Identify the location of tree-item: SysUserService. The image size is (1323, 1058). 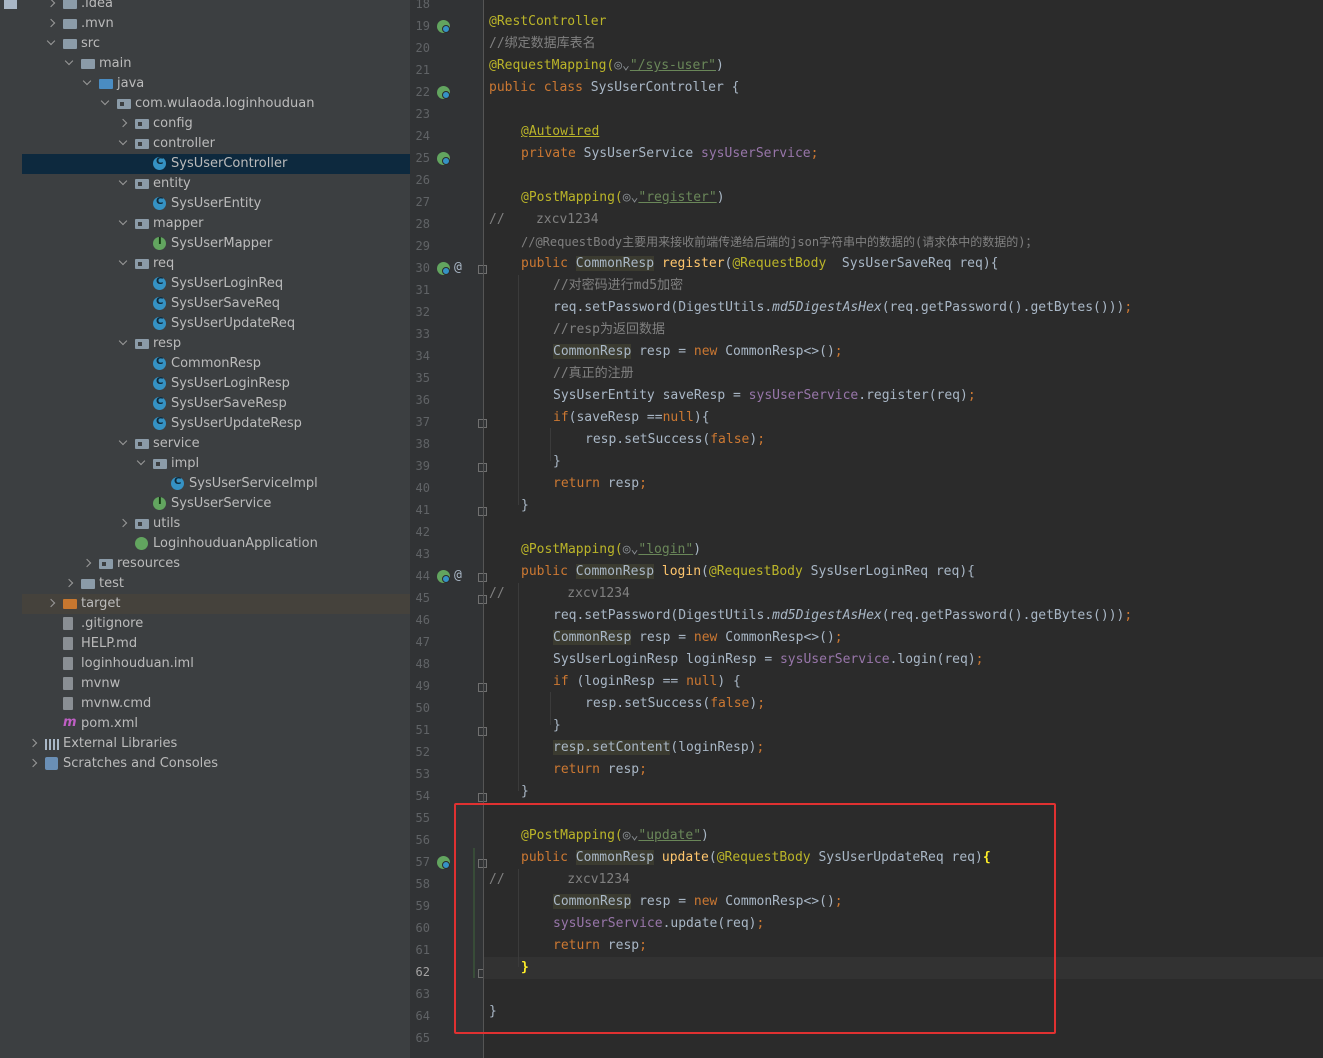
(216, 504).